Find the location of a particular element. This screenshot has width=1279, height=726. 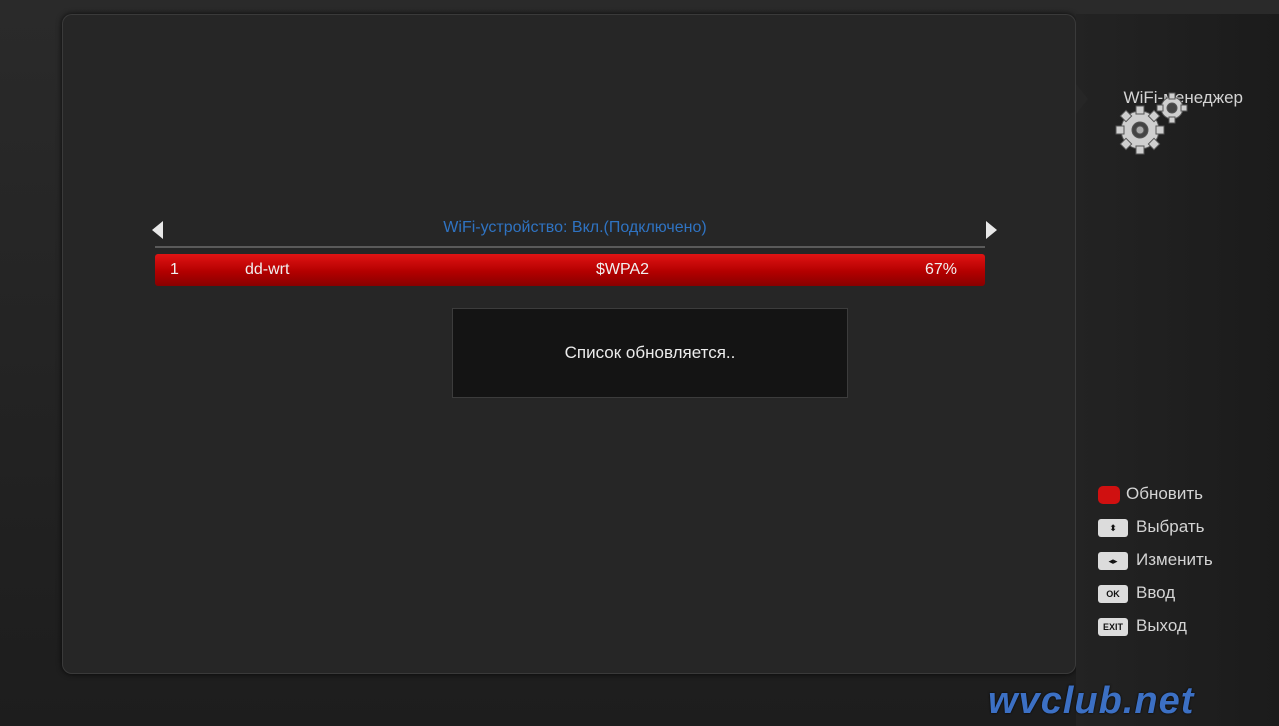

device-status: WiFi-устройство: Вкл.(Подключено) is located at coordinates (575, 227).